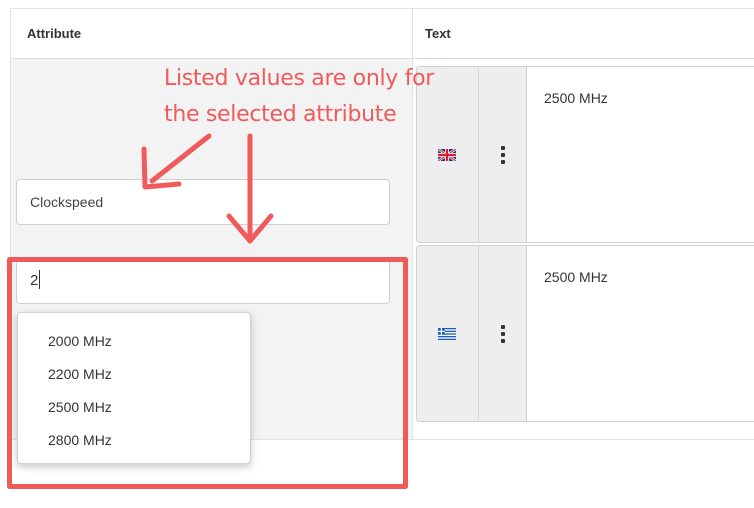  Describe the element at coordinates (382, 34) in the screenshot. I see `table-header-row: Attribute Text` at that location.